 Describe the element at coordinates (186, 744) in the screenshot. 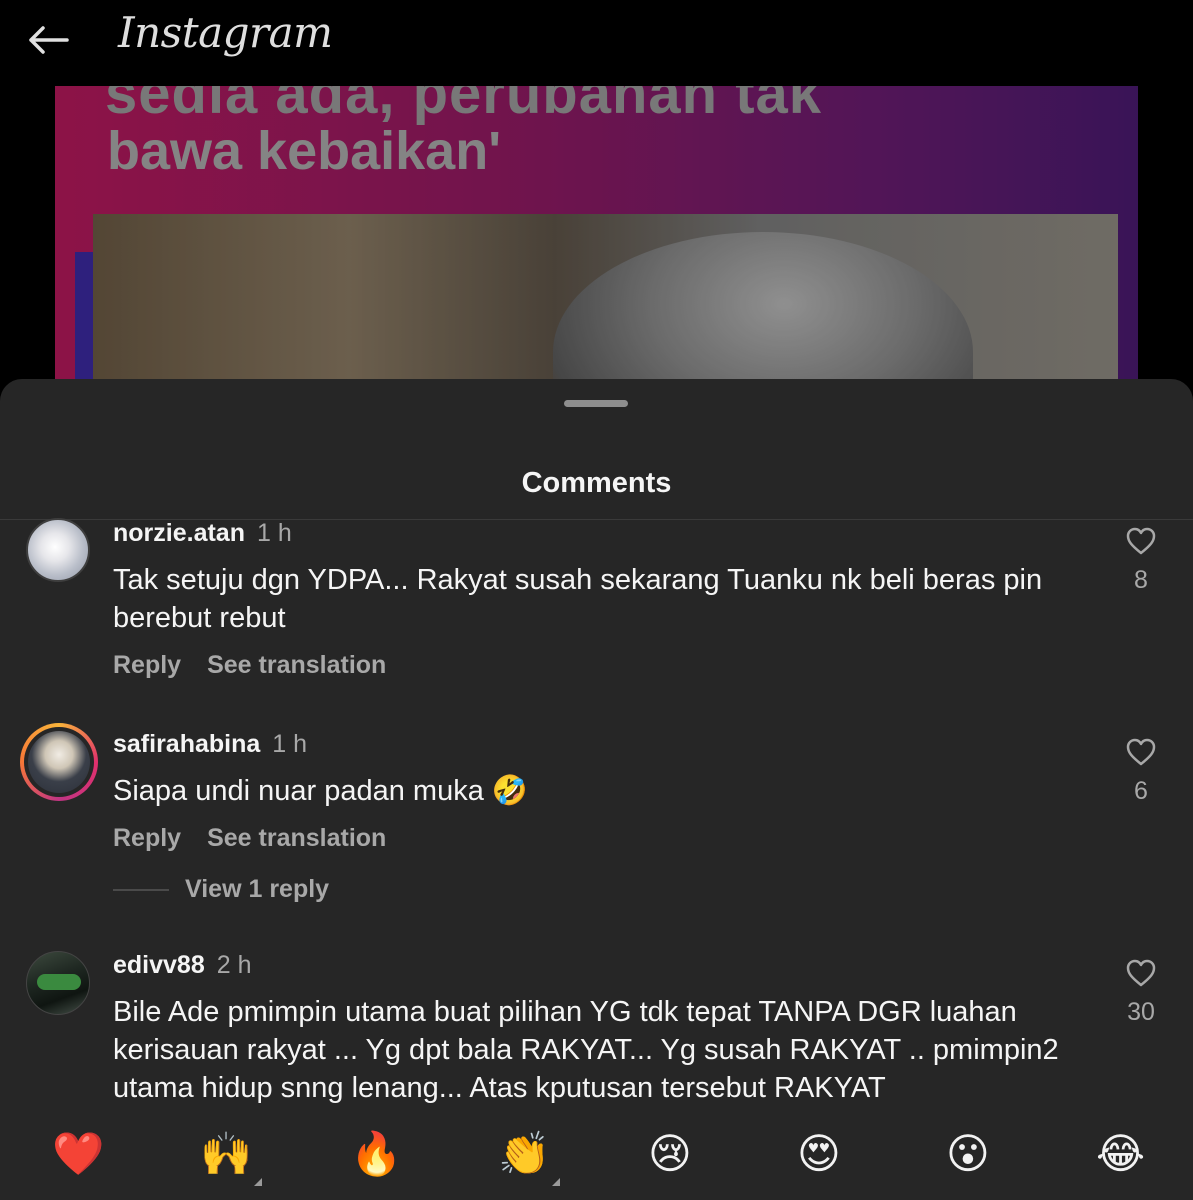

I see `comment-username: safirahabina` at that location.